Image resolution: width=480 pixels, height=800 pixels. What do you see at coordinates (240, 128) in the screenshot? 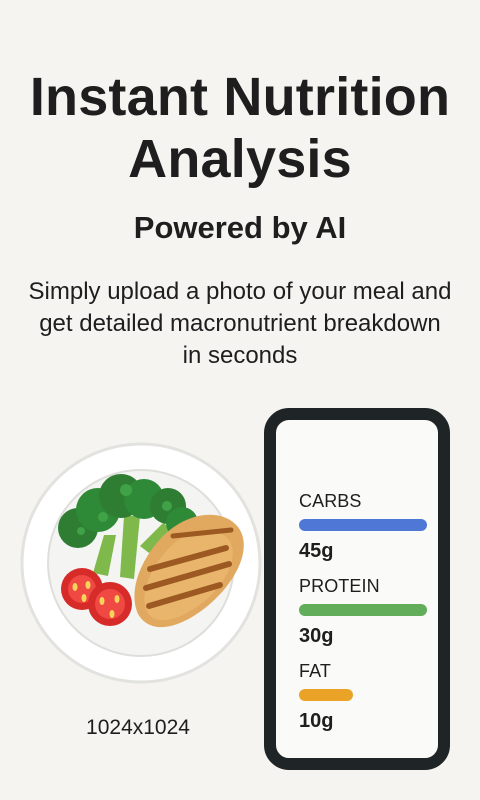
I see `hero-title: Instant Nutrition Analysis` at bounding box center [240, 128].